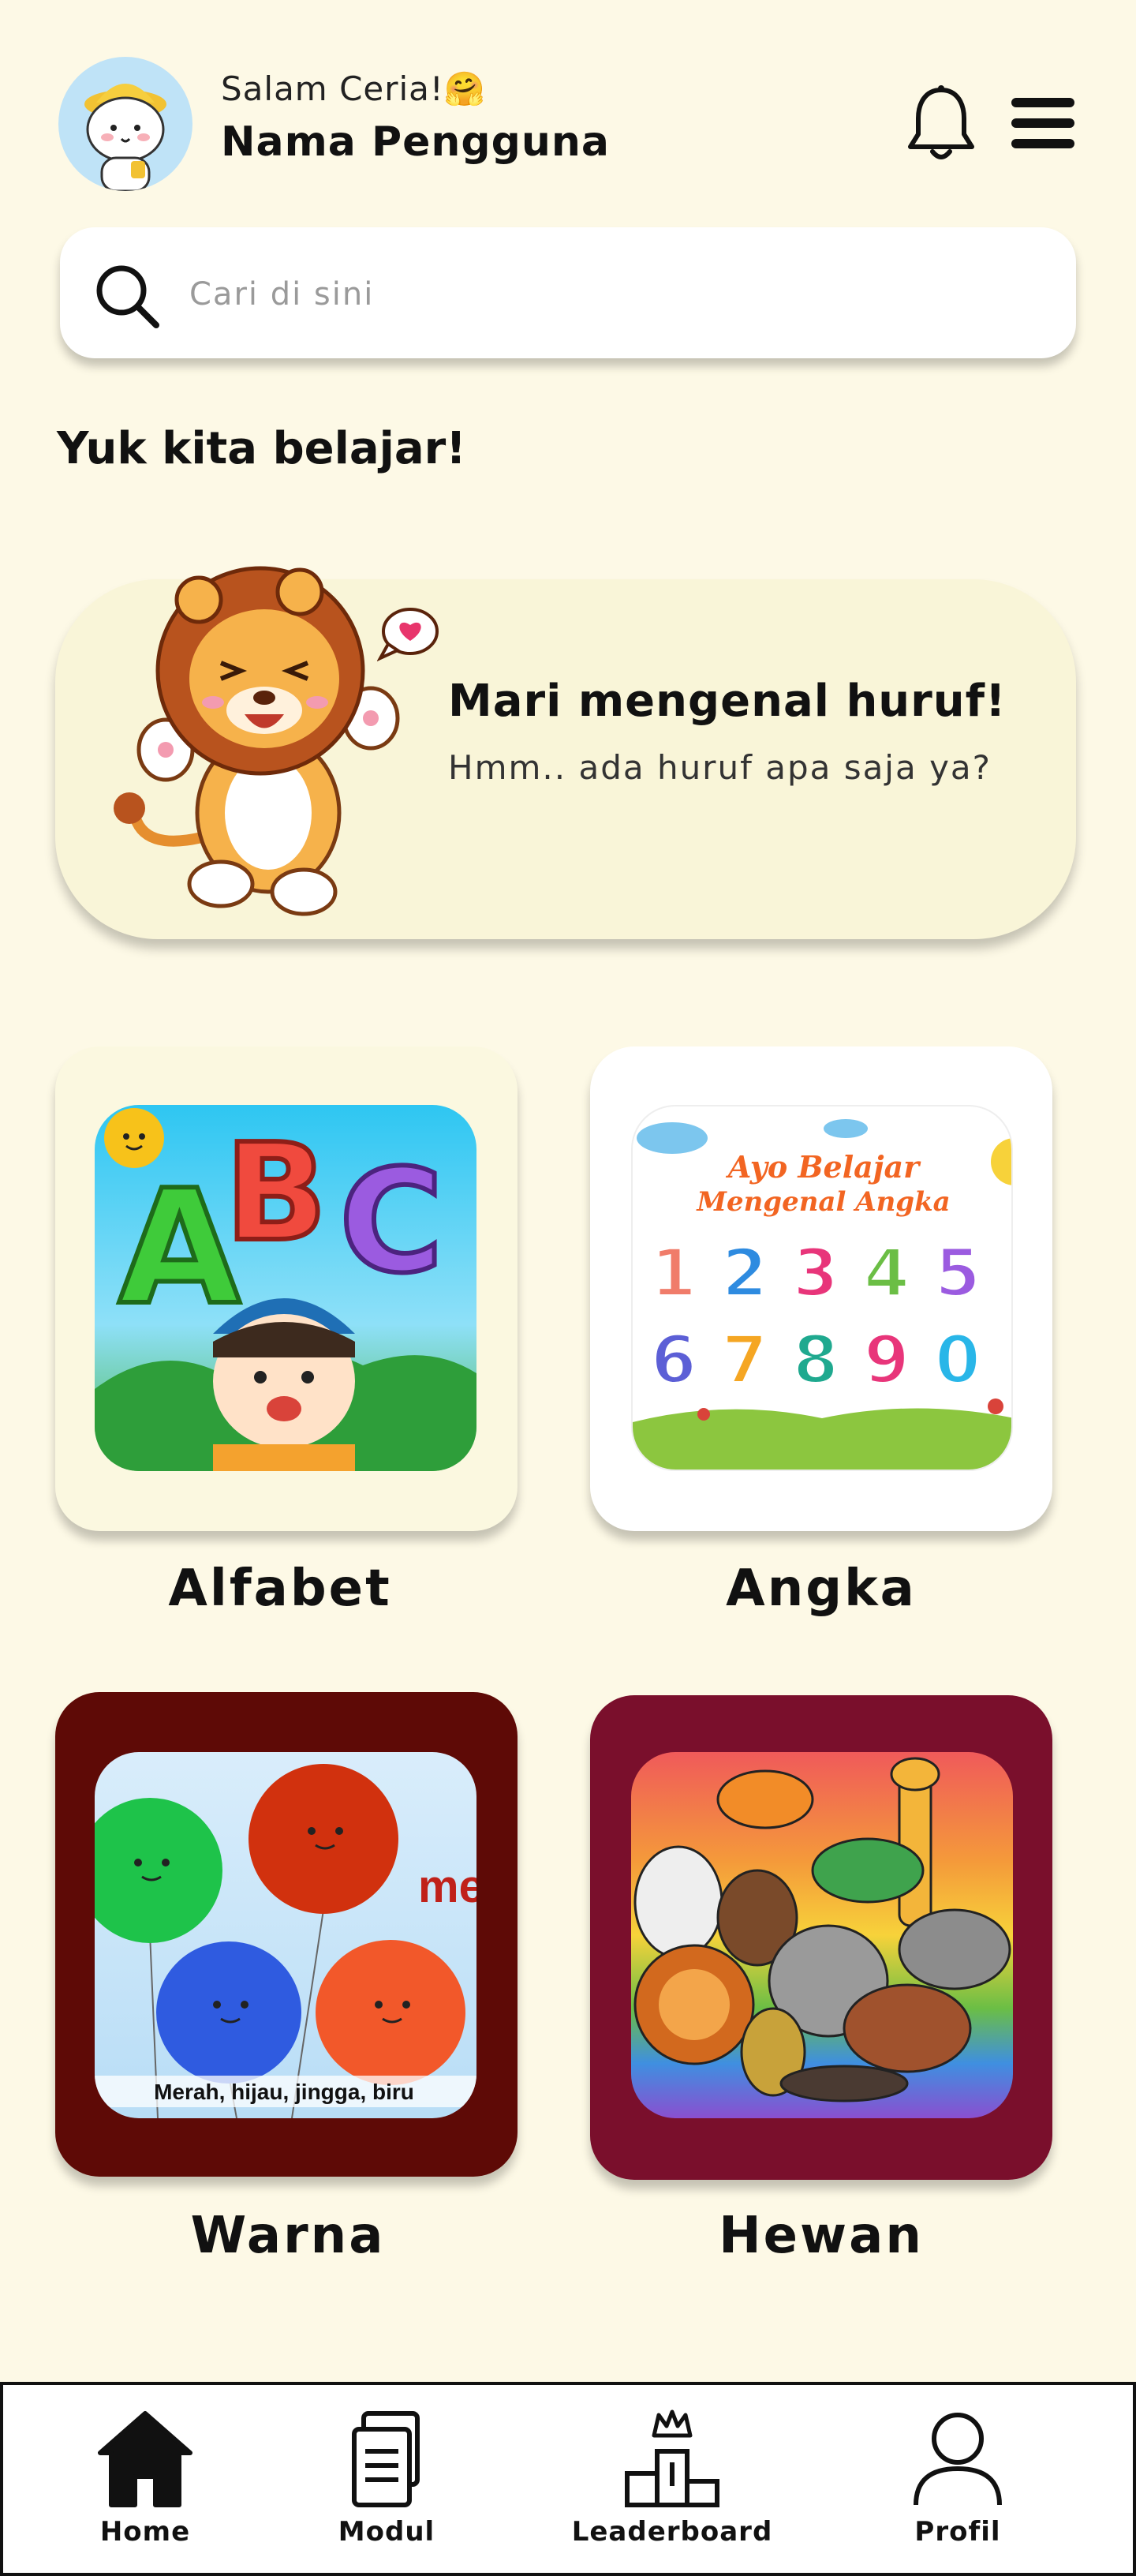 The width and height of the screenshot is (1136, 2576). What do you see at coordinates (887, 1273) in the screenshot?
I see `digit-4: 4` at bounding box center [887, 1273].